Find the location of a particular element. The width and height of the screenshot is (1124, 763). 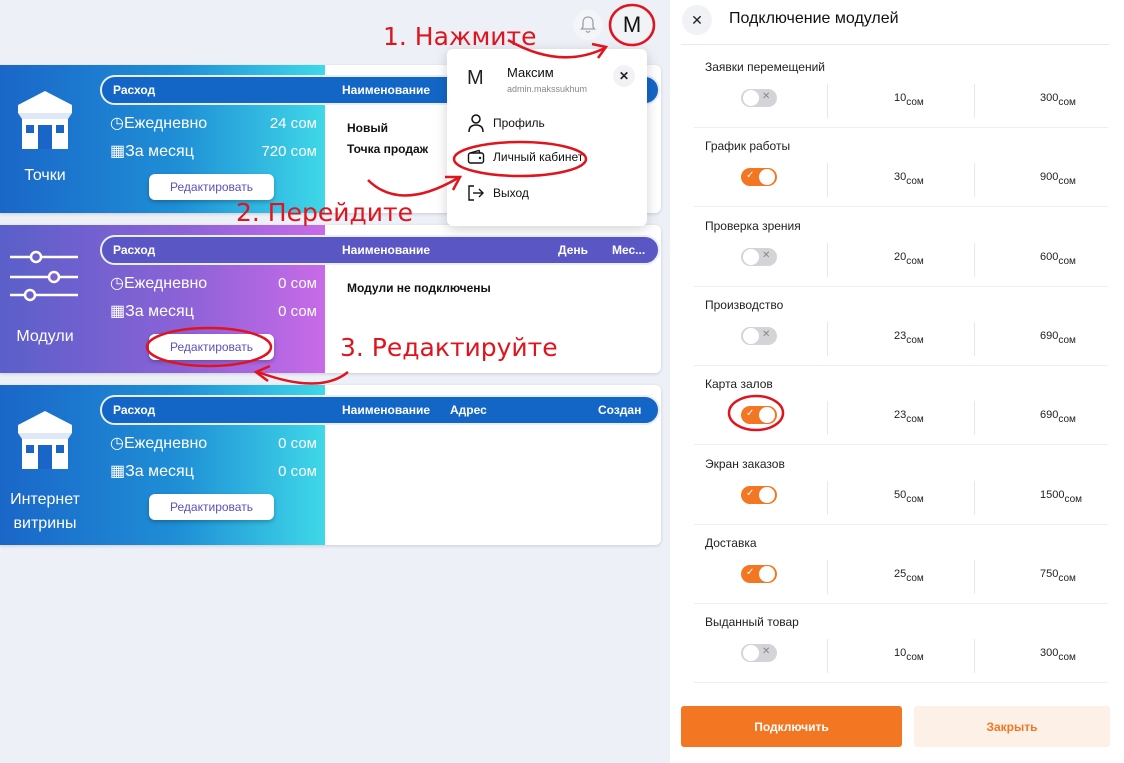

bell-icon is located at coordinates (588, 24).